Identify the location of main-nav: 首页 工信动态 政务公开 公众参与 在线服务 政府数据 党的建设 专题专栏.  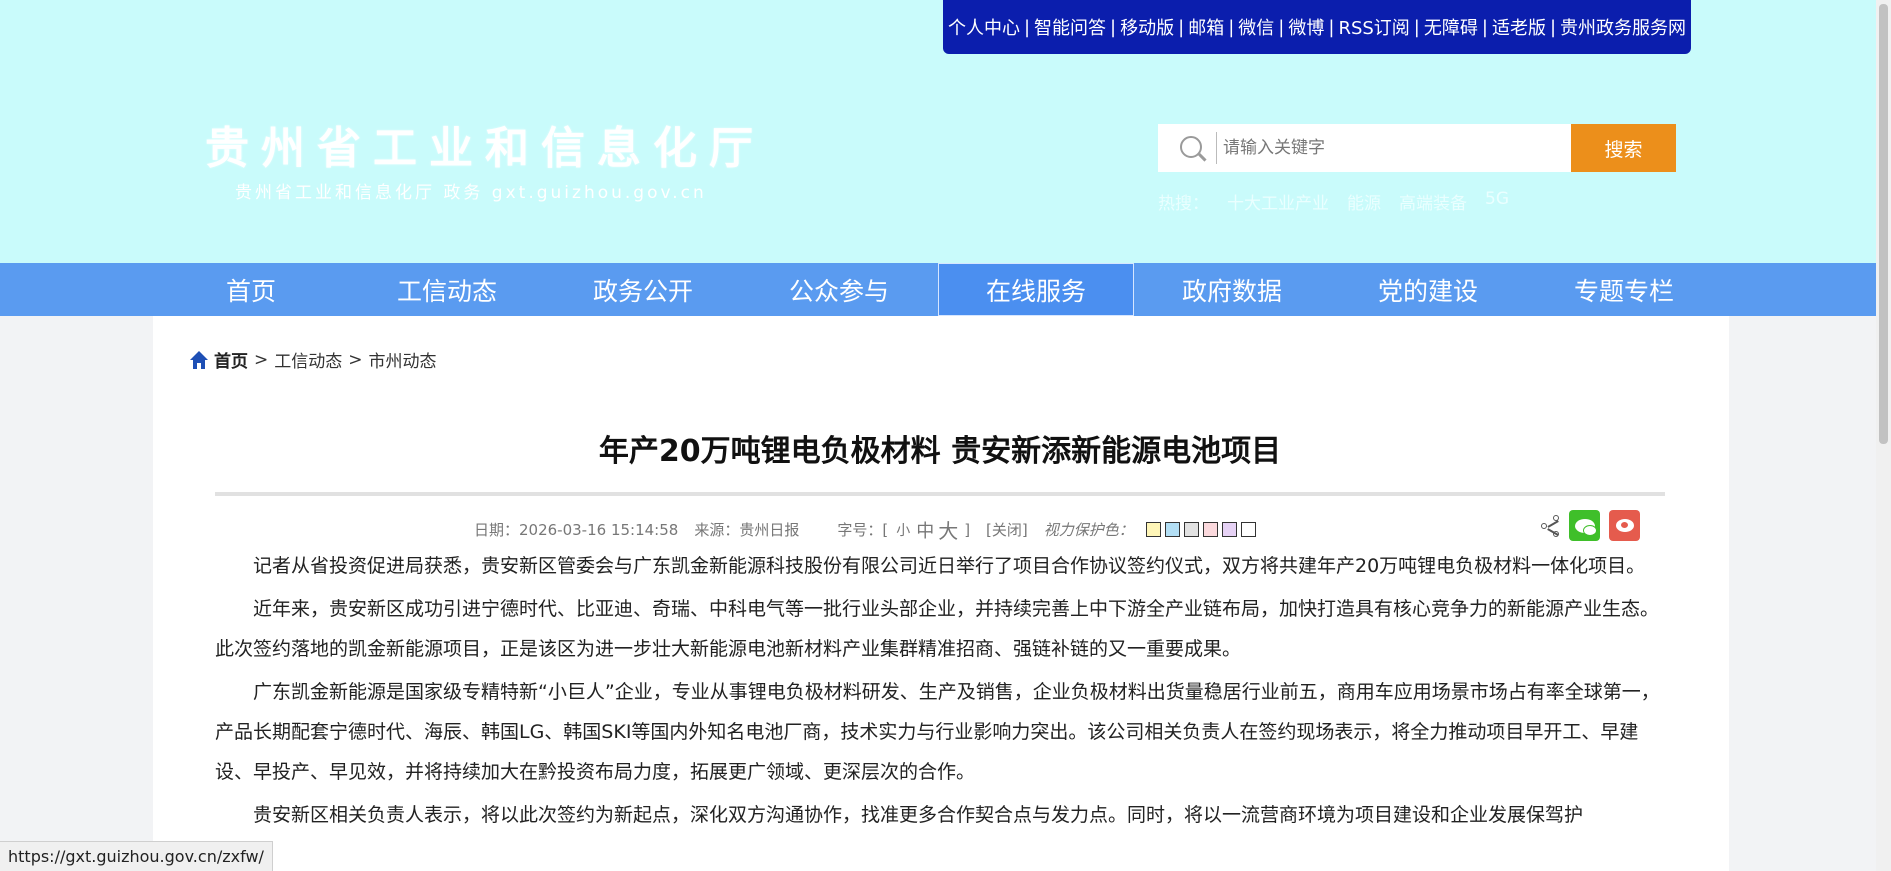
(945, 289).